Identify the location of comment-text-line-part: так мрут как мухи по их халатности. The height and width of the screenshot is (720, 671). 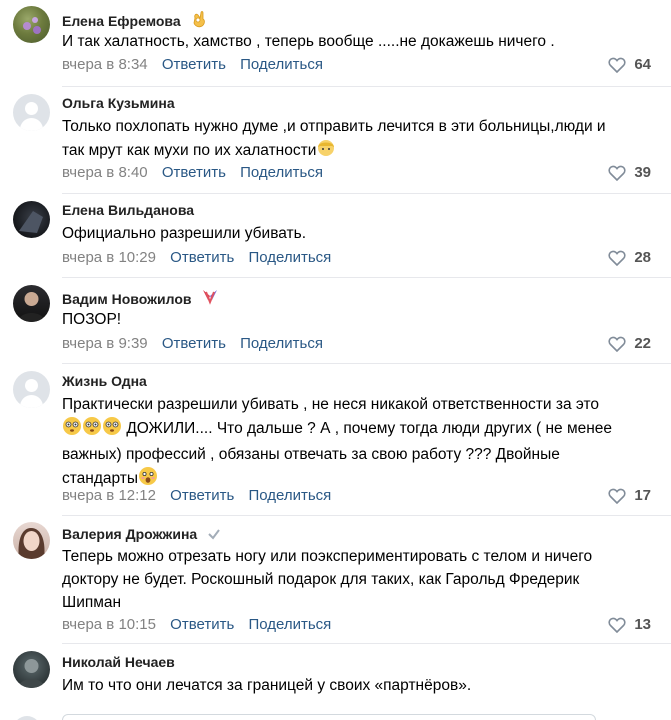
(189, 150).